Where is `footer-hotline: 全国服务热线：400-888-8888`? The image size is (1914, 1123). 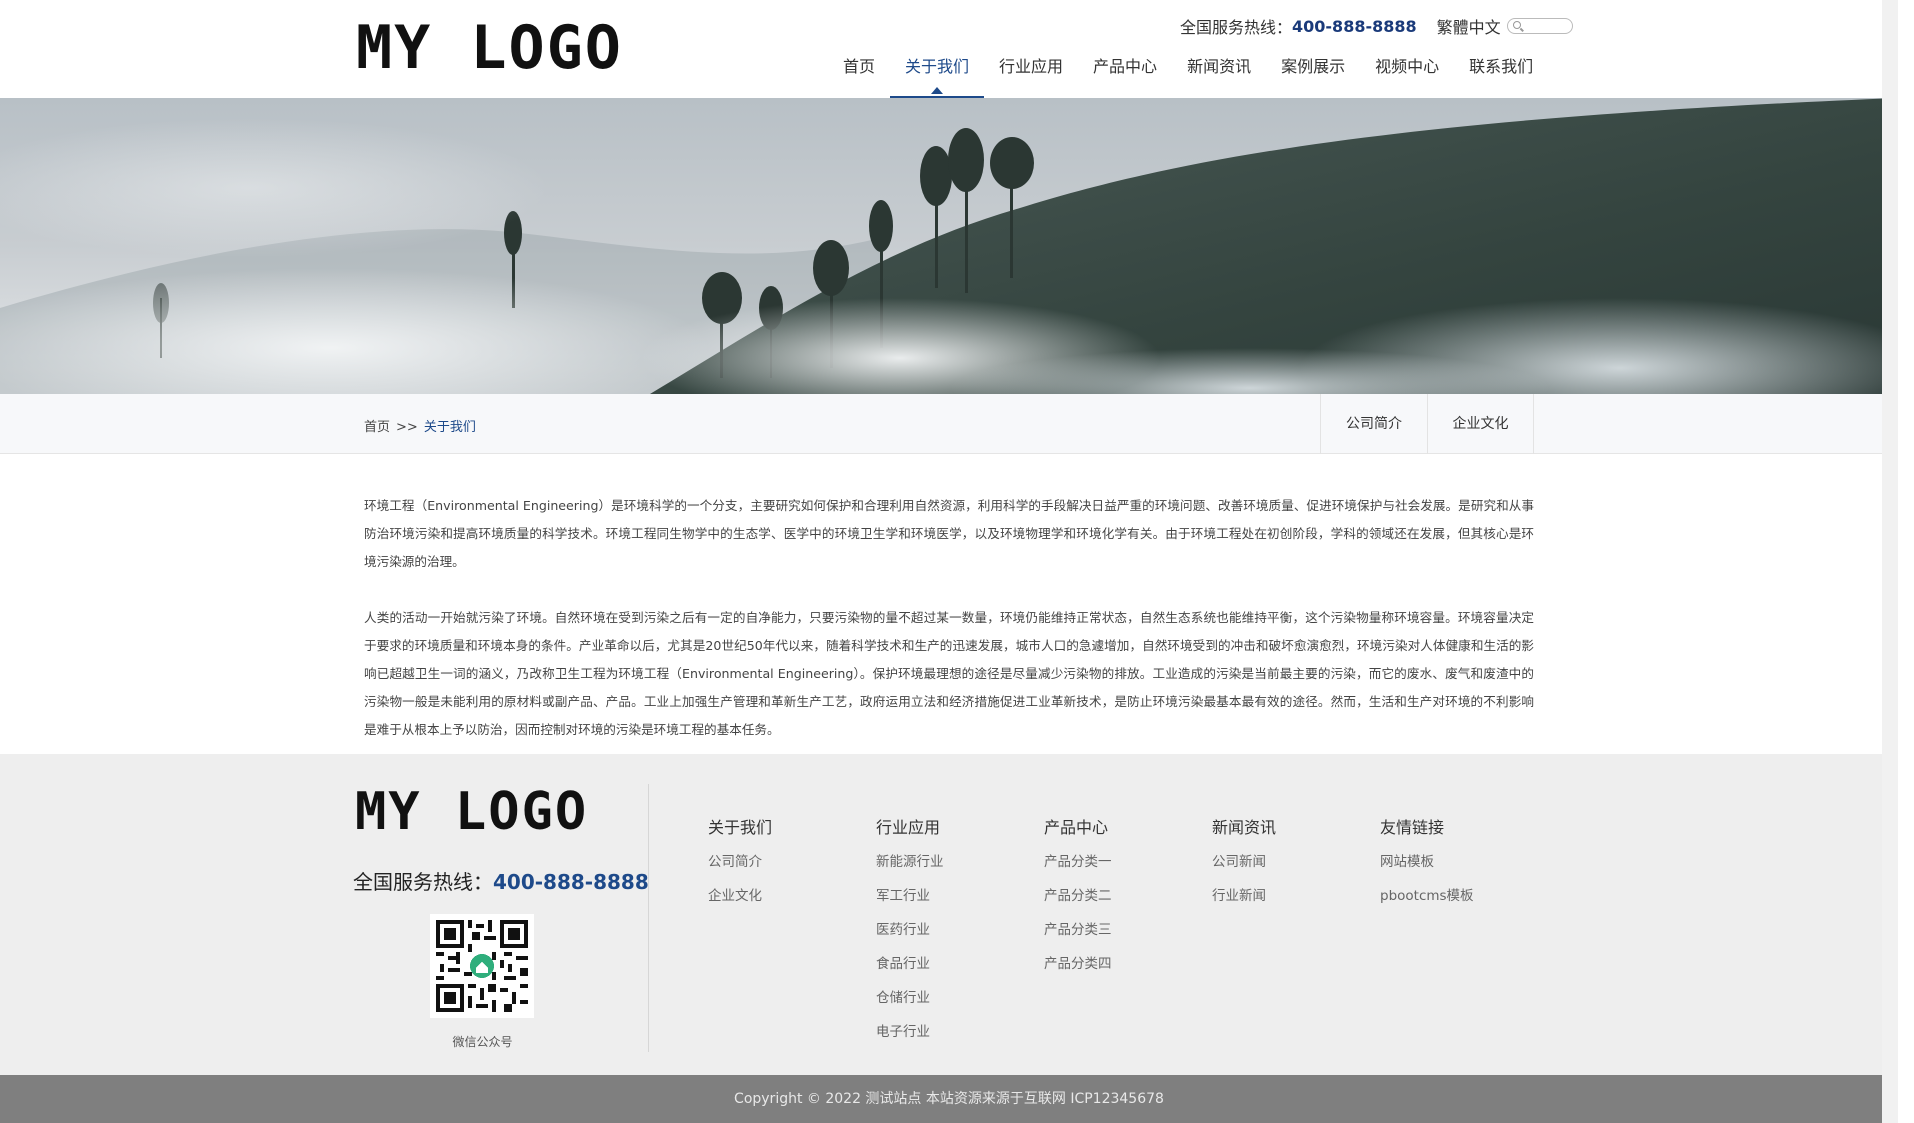
footer-hotline: 全国服务热线：400-888-8888 is located at coordinates (501, 880).